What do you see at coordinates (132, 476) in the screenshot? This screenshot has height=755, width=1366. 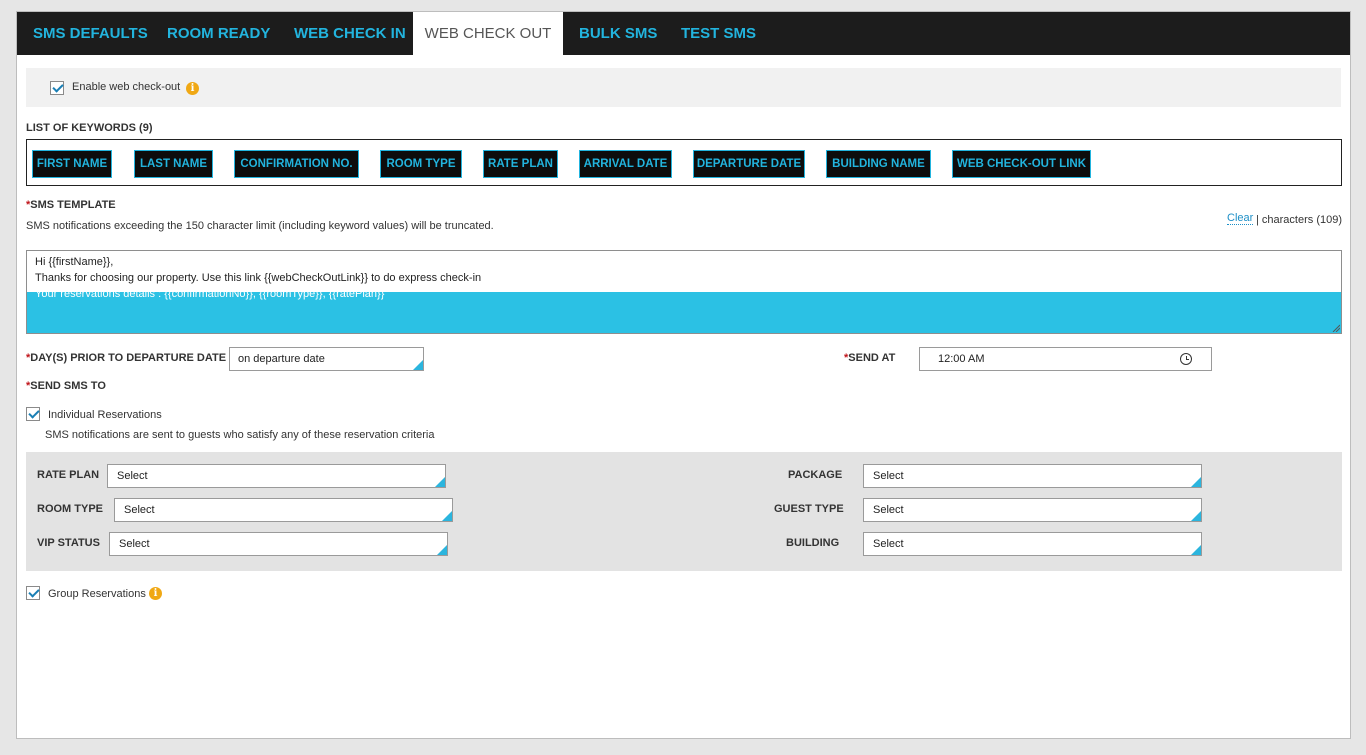 I see `rate-plan-value: Select` at bounding box center [132, 476].